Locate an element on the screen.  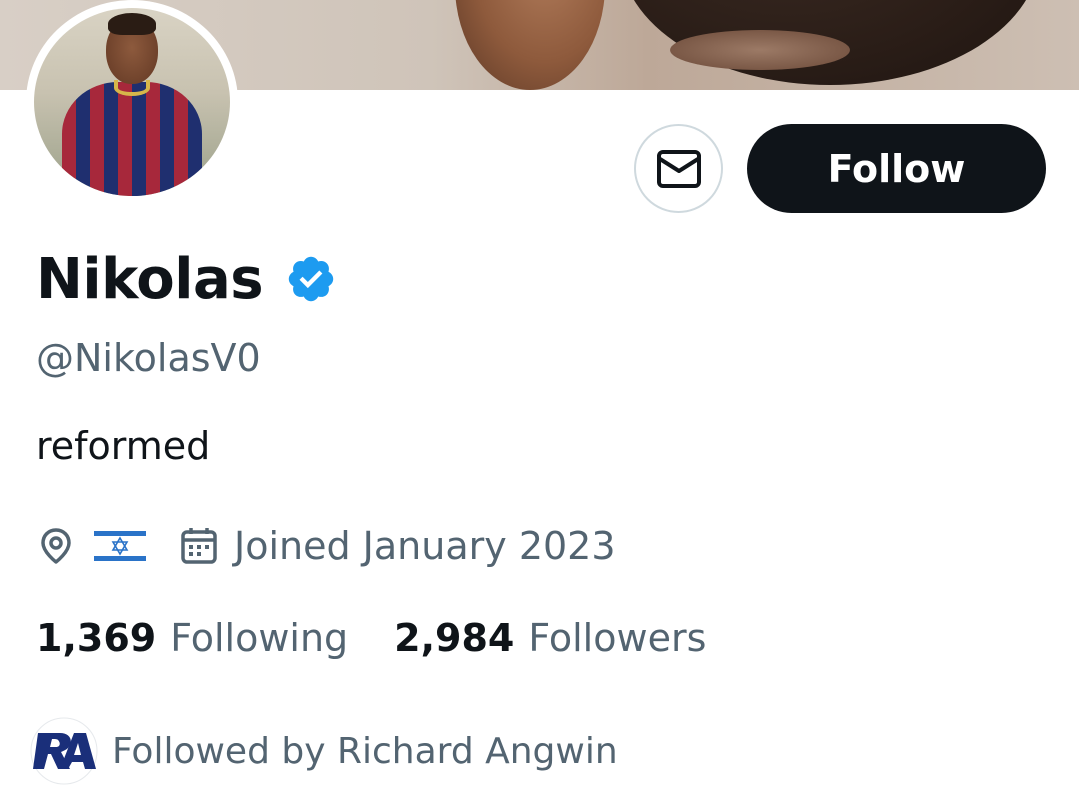
calendar-icon is located at coordinates (199, 546).